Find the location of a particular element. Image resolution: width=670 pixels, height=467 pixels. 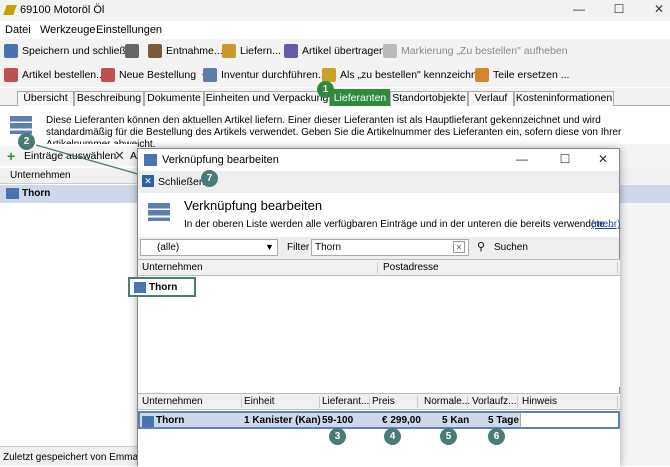

available-row-thorn: Thorn is located at coordinates (162, 287).